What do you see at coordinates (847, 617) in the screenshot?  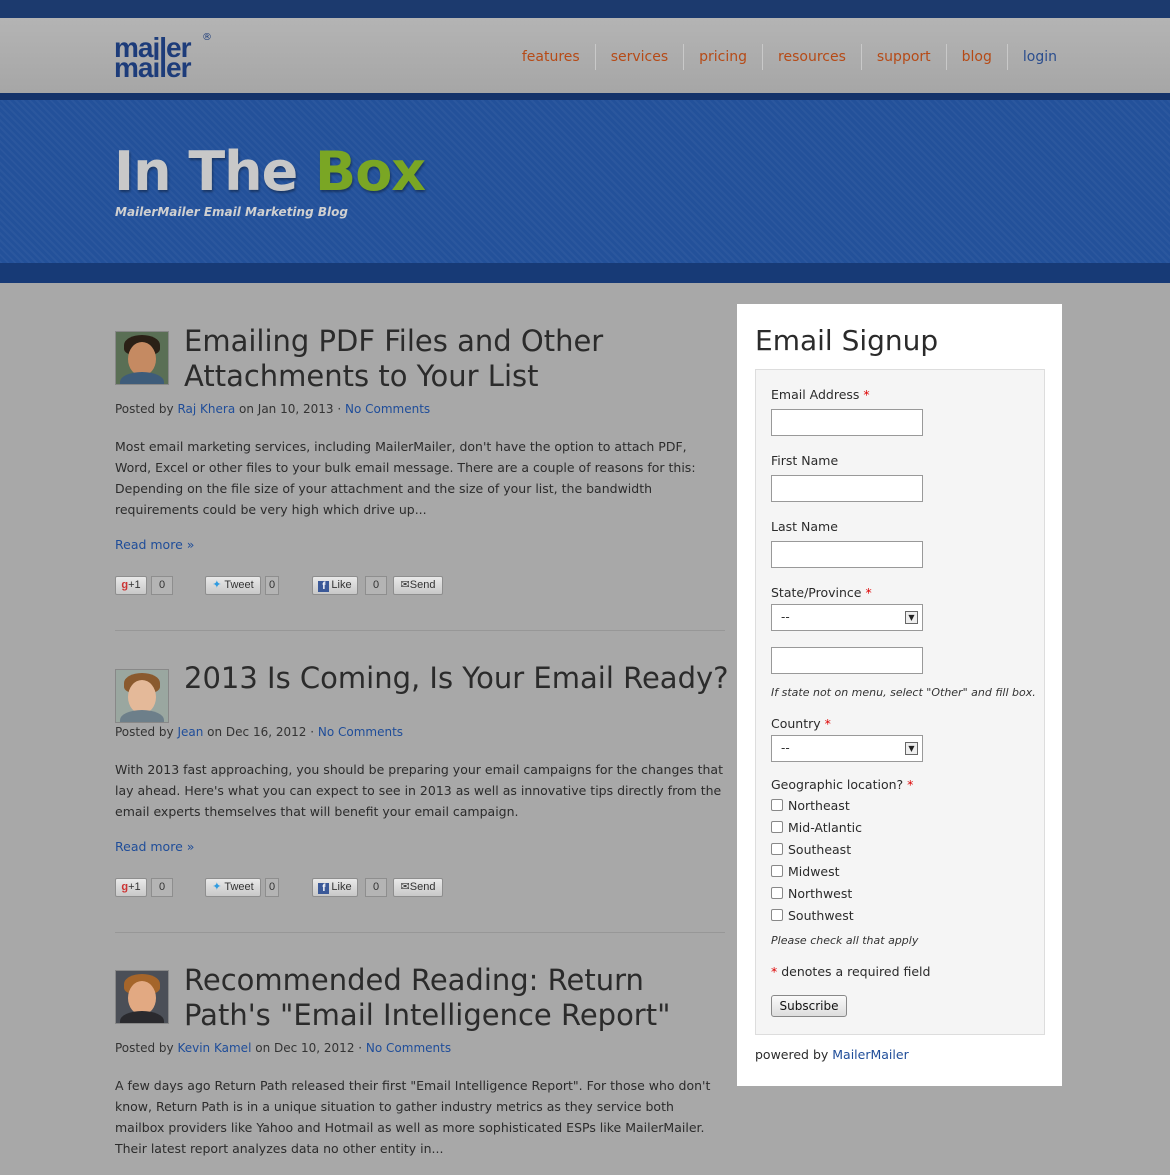 I see `state-select: -- ▼` at bounding box center [847, 617].